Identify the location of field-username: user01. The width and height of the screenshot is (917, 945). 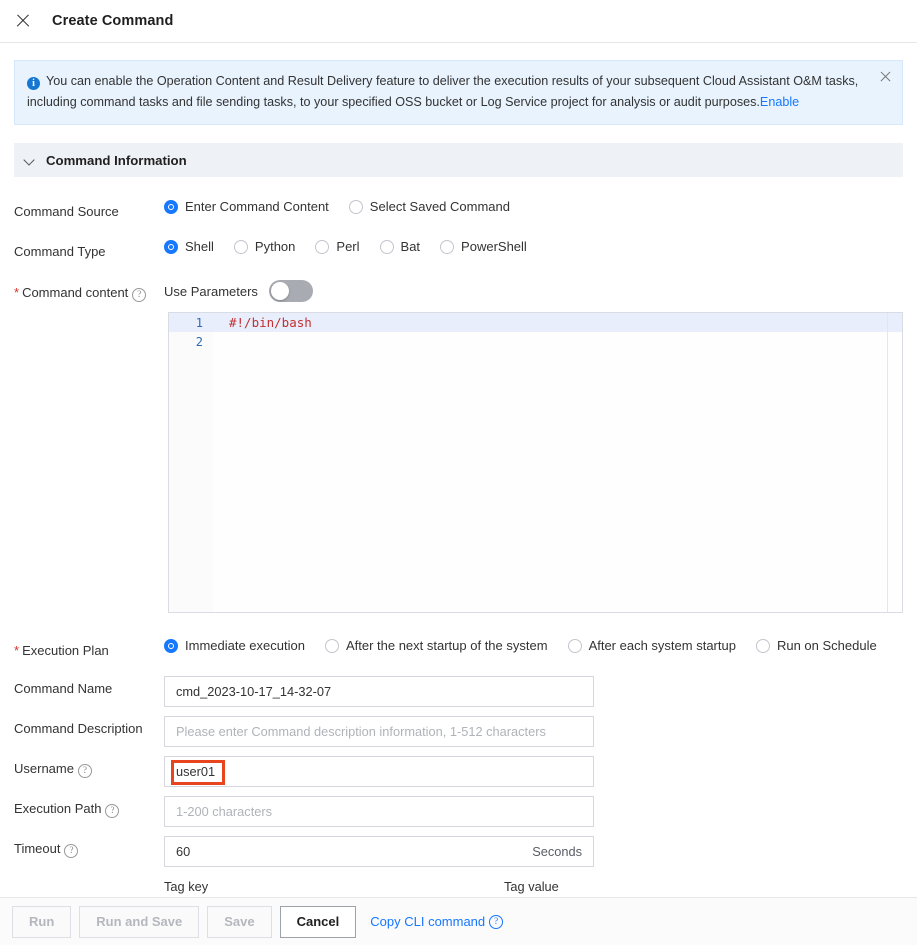
(533, 771).